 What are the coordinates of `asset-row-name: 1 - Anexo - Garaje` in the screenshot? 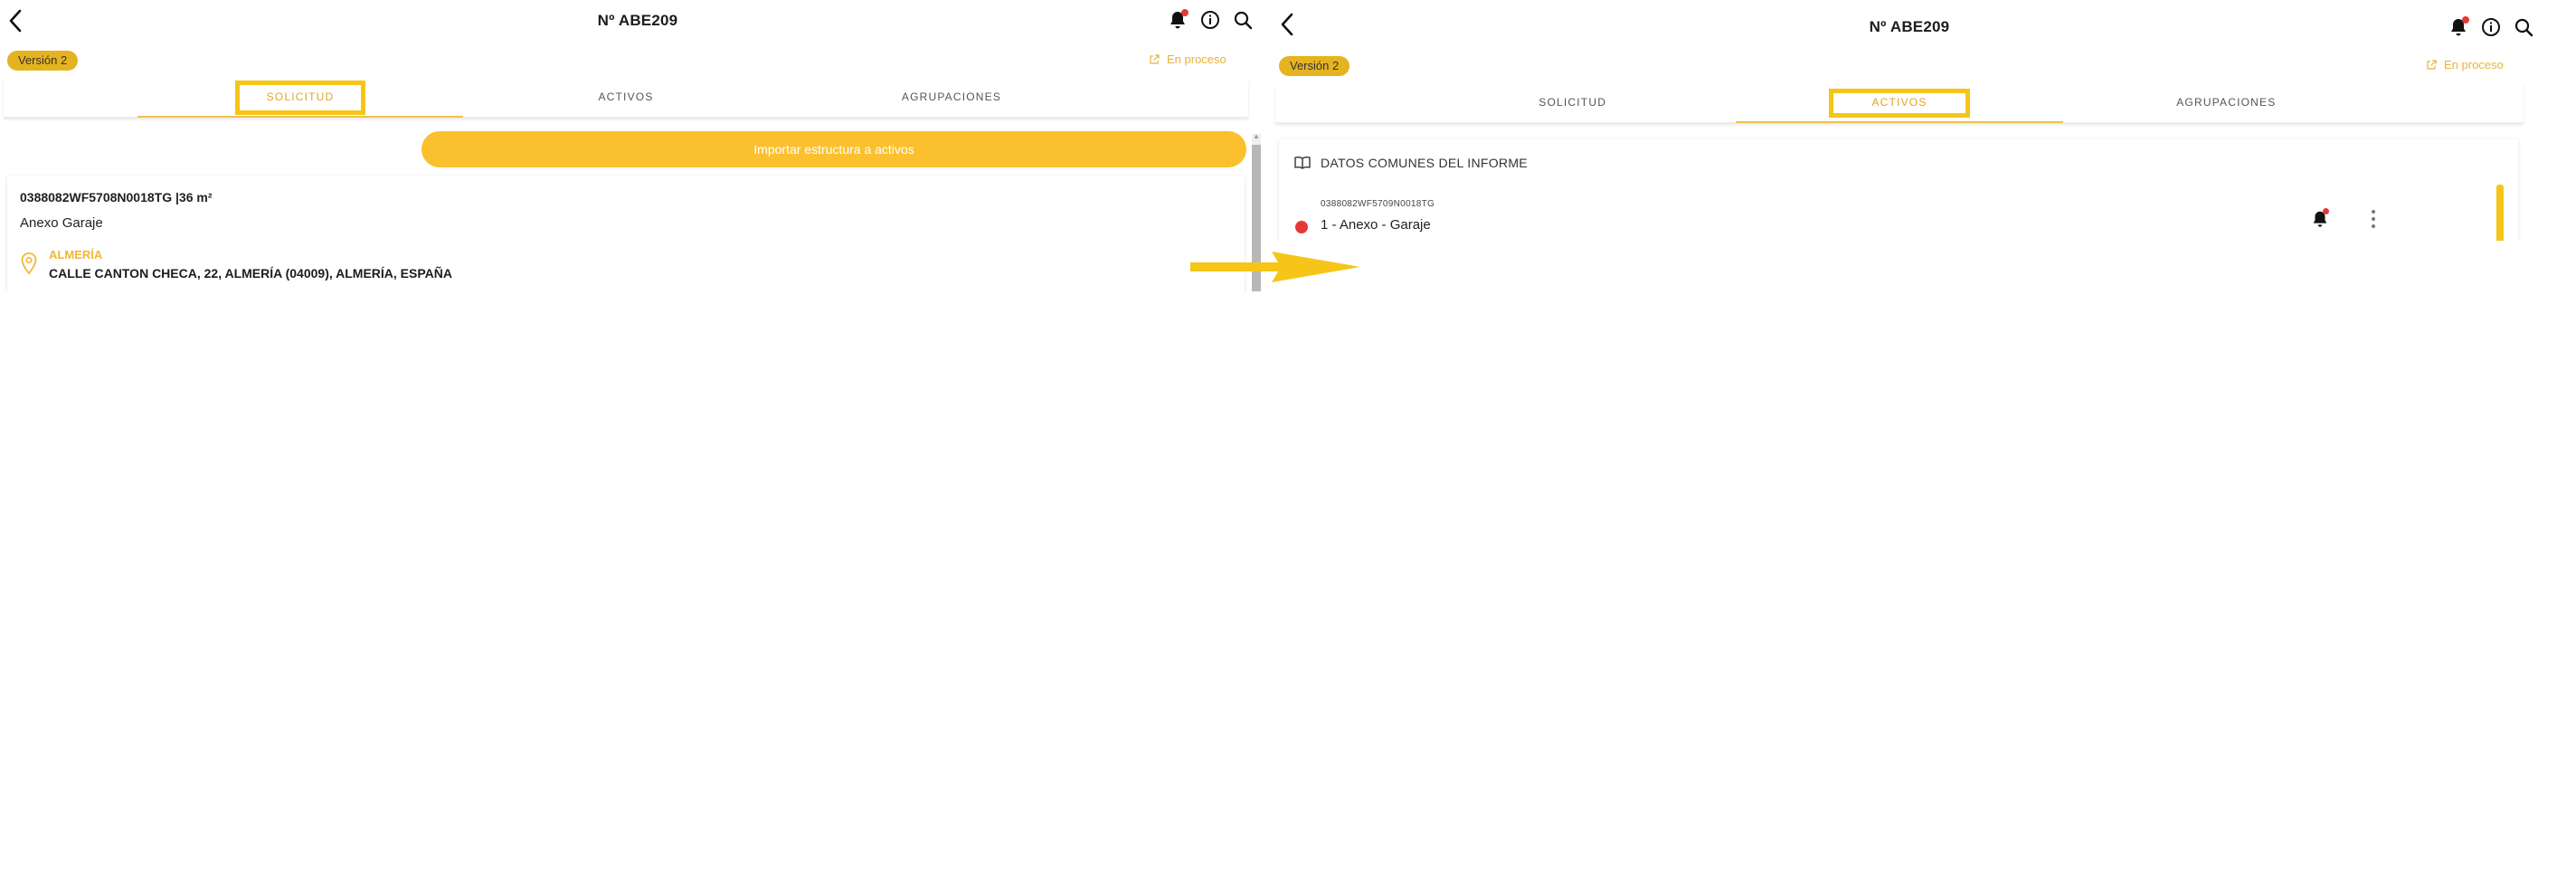 It's located at (1376, 225).